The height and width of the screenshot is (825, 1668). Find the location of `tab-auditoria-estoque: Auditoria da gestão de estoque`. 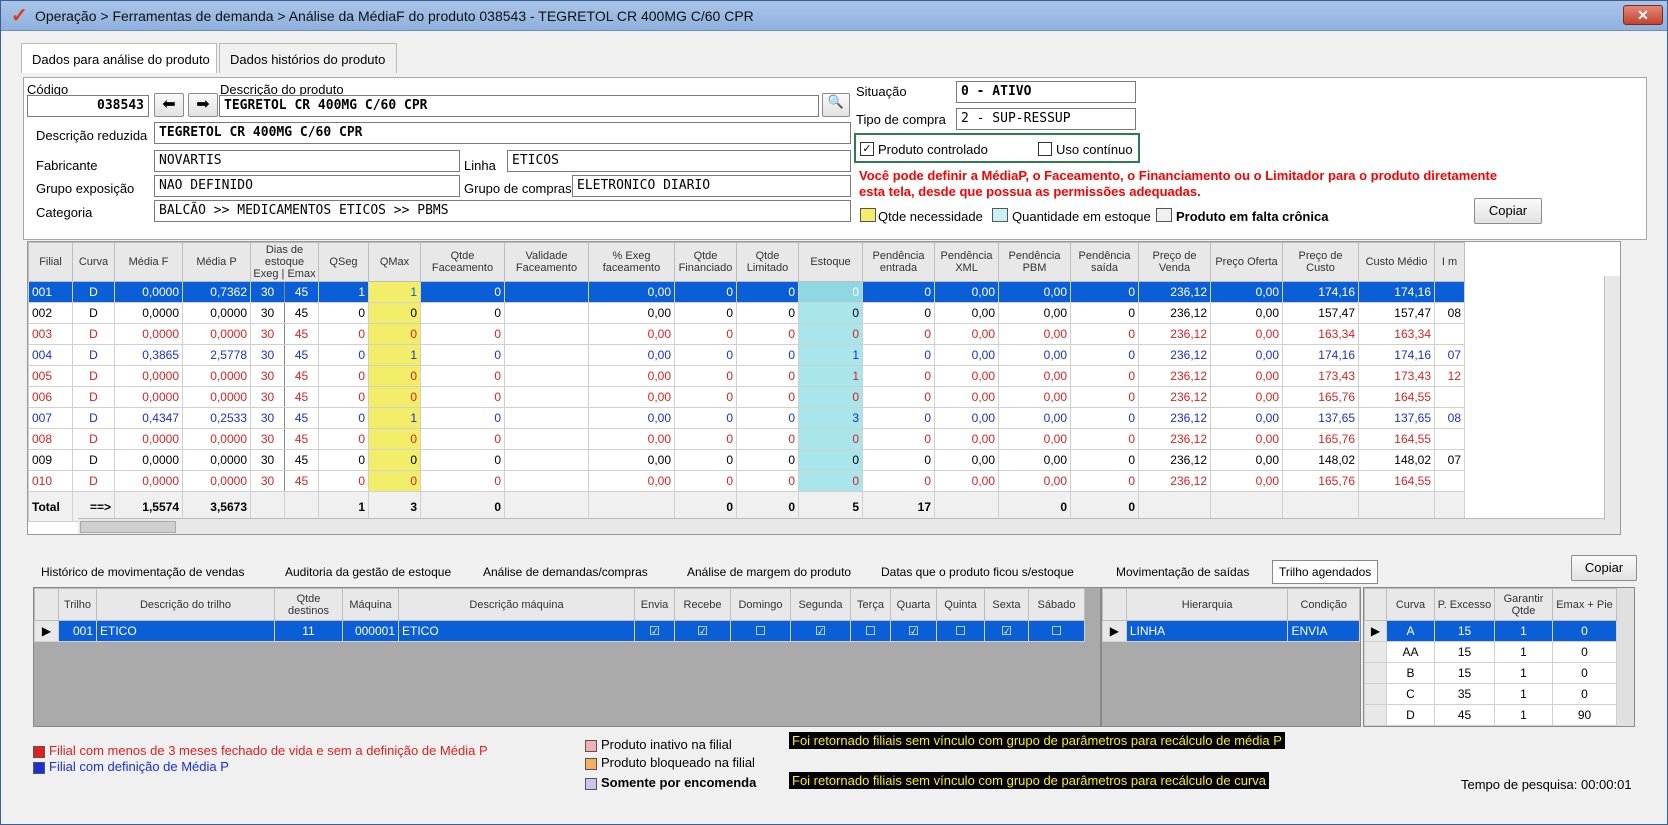

tab-auditoria-estoque: Auditoria da gestão de estoque is located at coordinates (368, 572).